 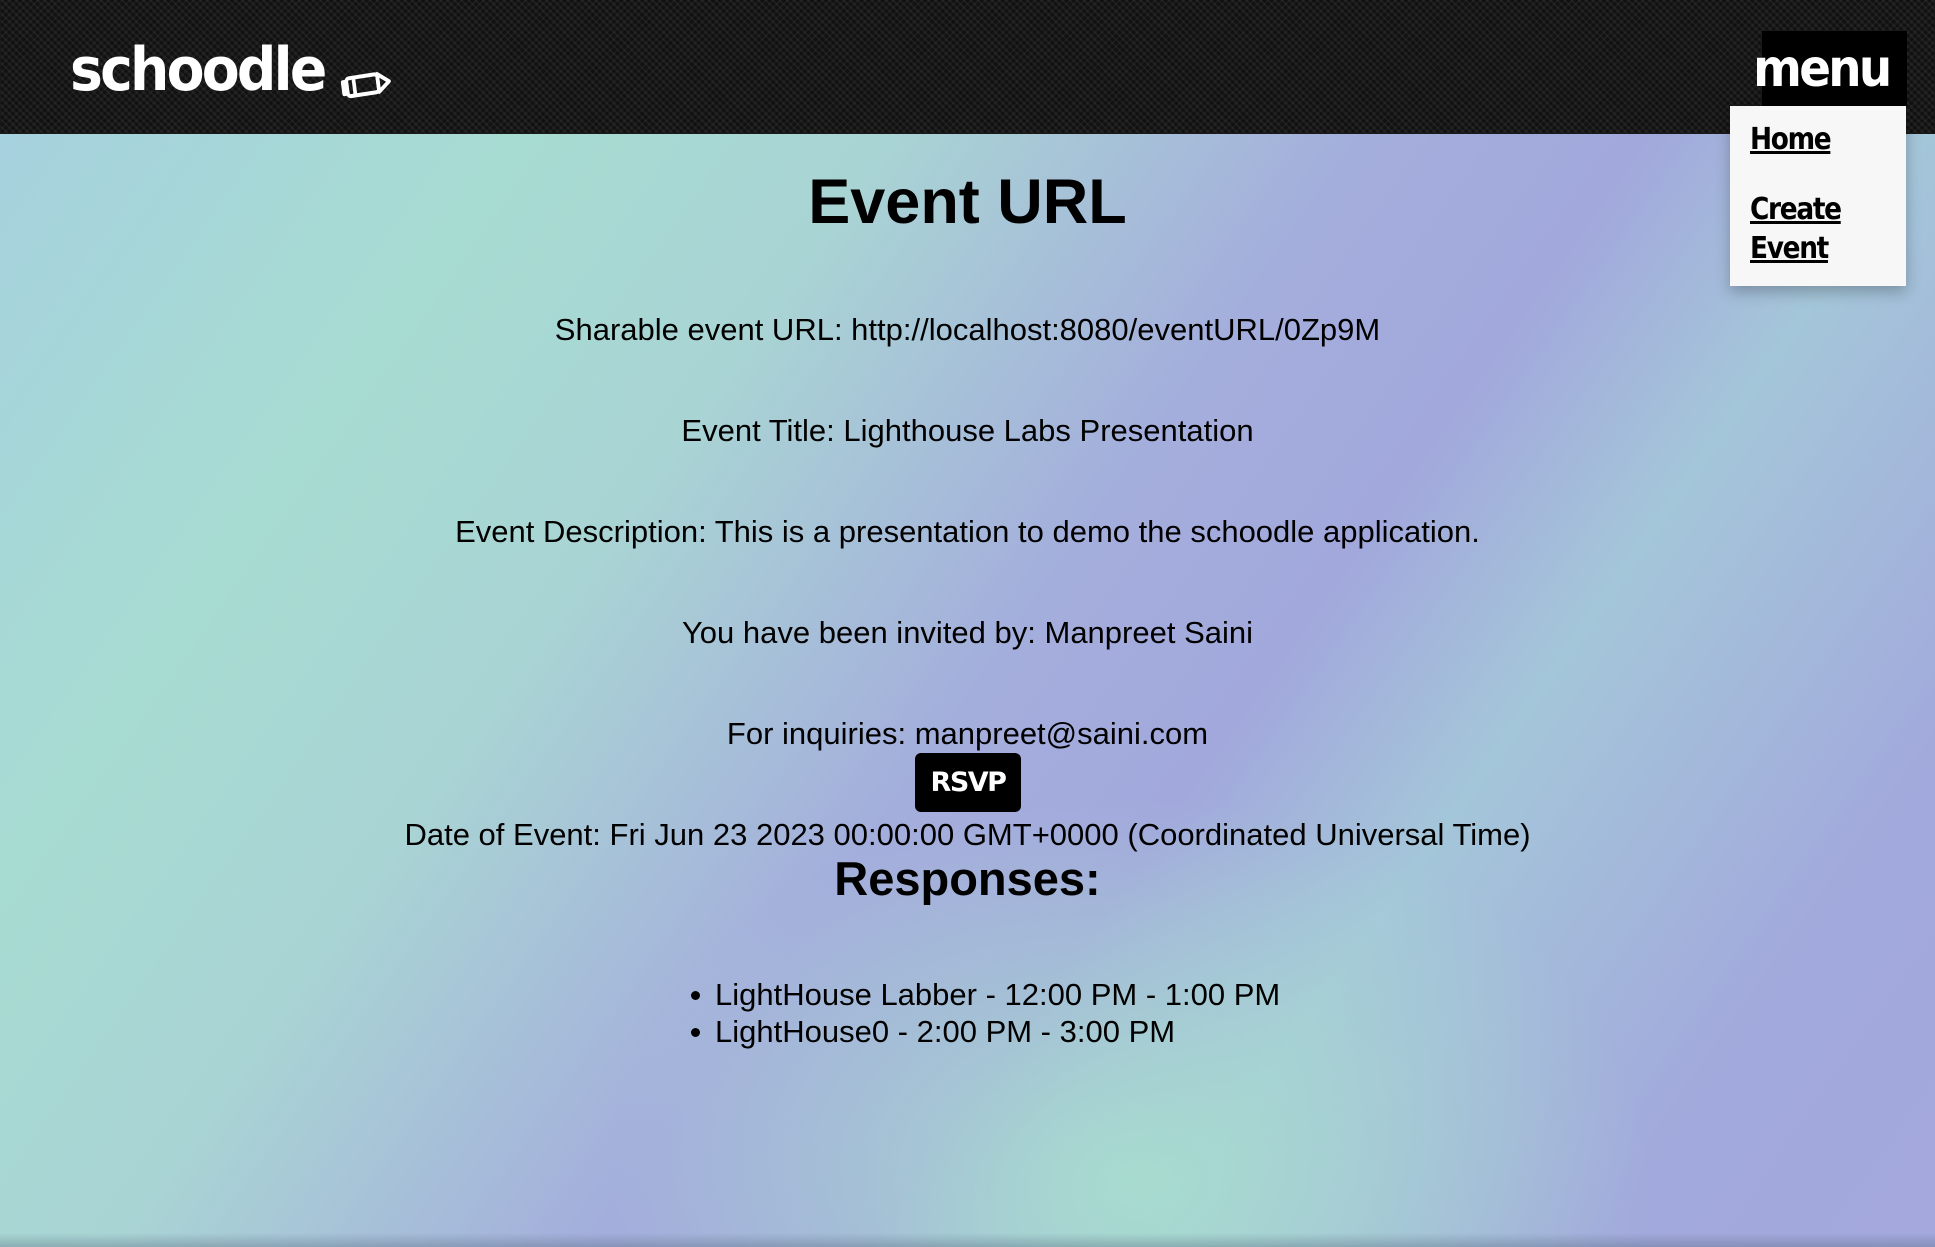 I want to click on rsvp-button: RSVP, so click(x=968, y=782).